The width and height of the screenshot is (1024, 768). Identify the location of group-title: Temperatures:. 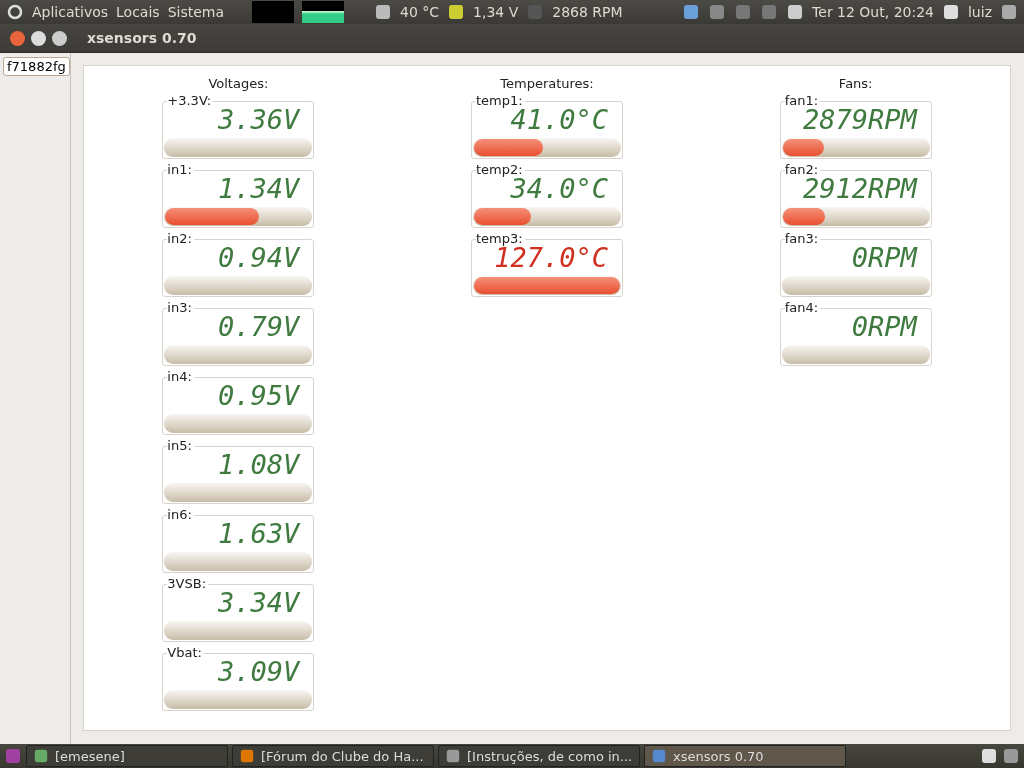
(547, 83).